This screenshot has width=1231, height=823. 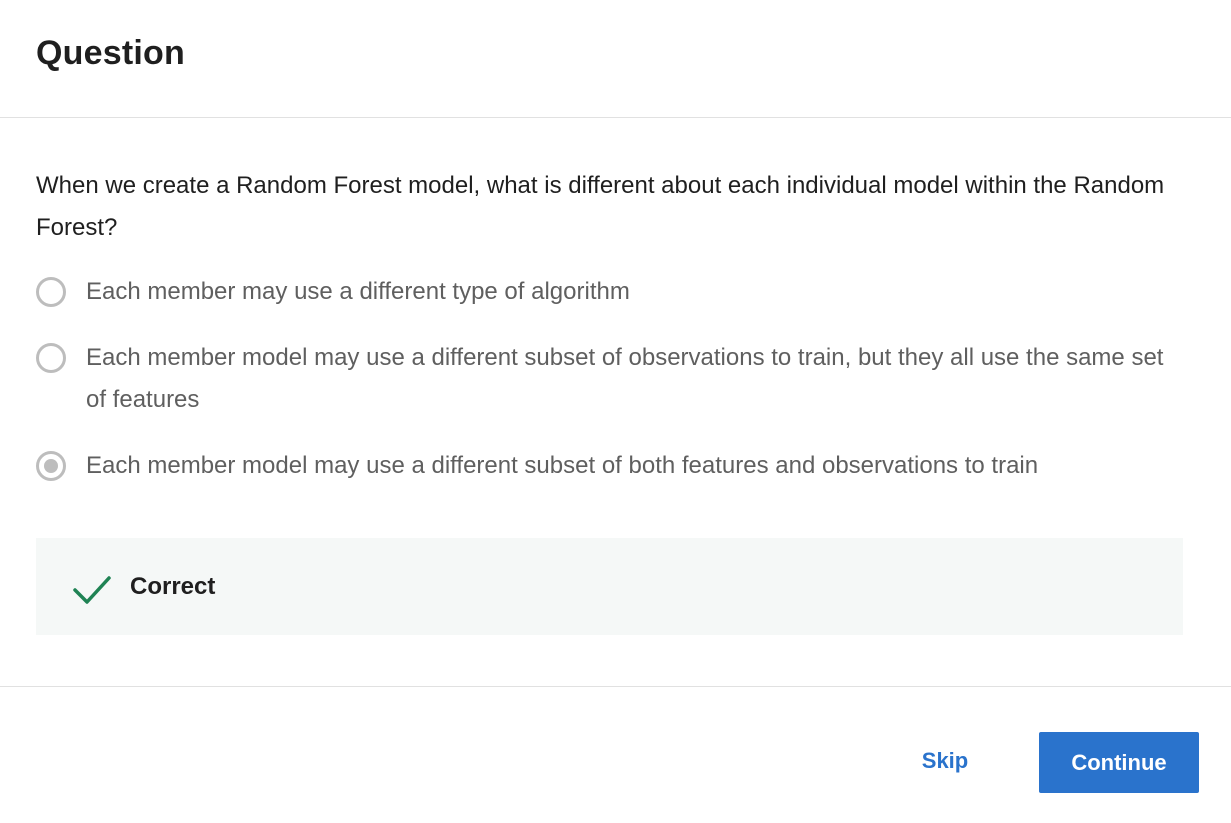 I want to click on radio-button-selected, so click(x=51, y=466).